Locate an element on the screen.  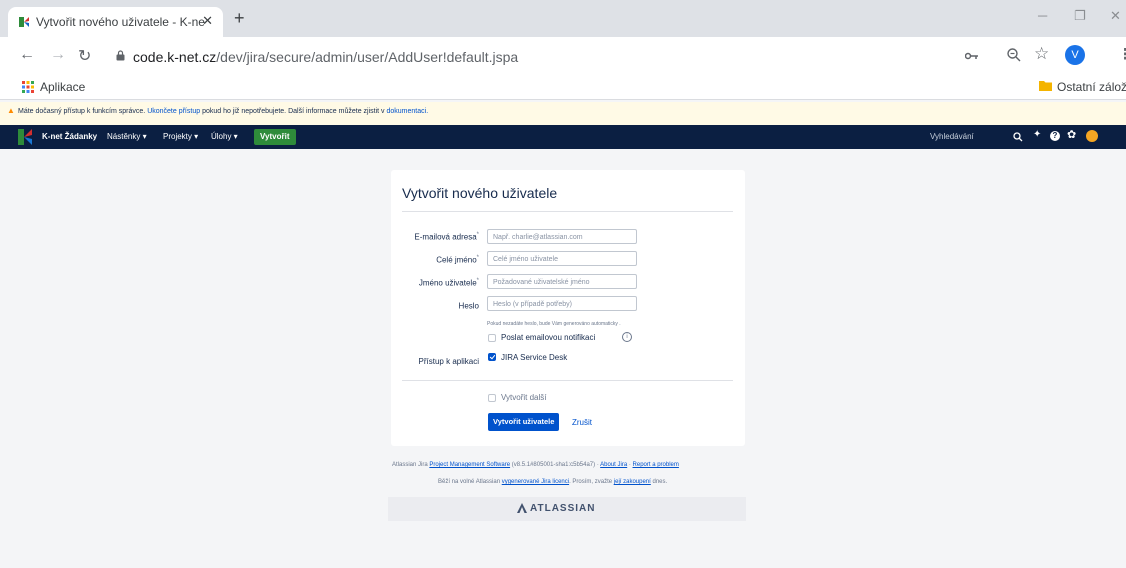
fullname-required-mark: * is located at coordinates (477, 258).